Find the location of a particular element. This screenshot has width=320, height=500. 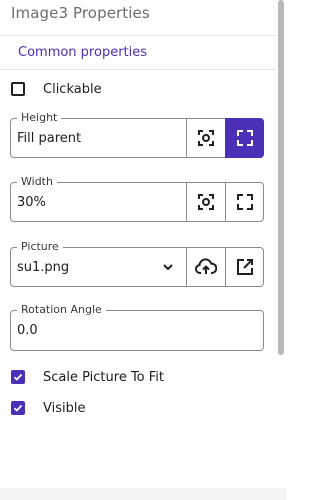

upload-picture-button is located at coordinates (205, 267).